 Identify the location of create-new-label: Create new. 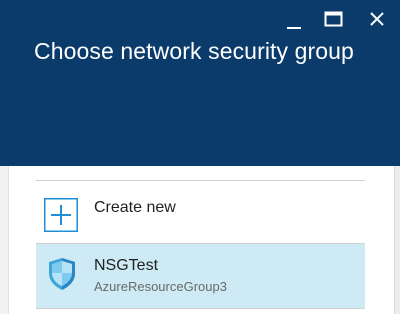
(135, 207).